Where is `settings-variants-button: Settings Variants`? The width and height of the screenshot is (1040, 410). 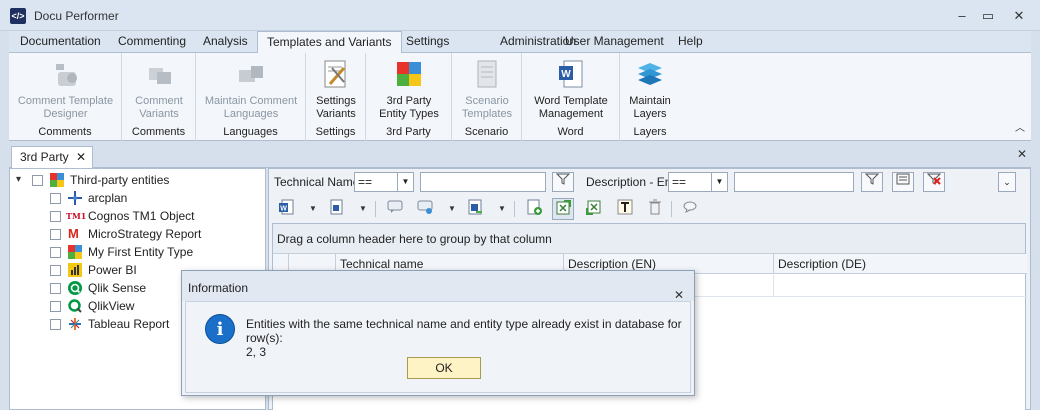 settings-variants-button: Settings Variants is located at coordinates (336, 89).